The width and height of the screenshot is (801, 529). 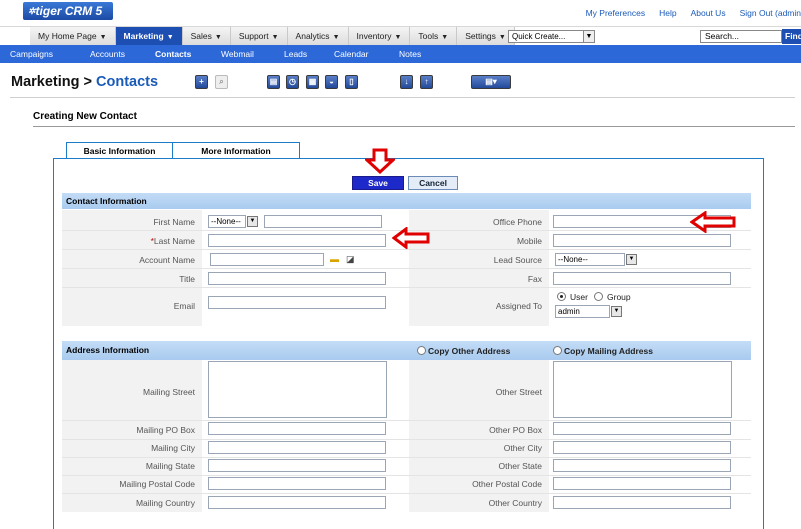 I want to click on subnav-item-webmail: Webmail, so click(x=237, y=54).